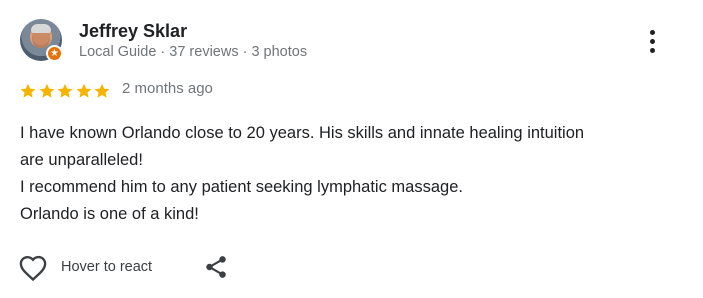 The width and height of the screenshot is (703, 298). I want to click on share-button, so click(216, 267).